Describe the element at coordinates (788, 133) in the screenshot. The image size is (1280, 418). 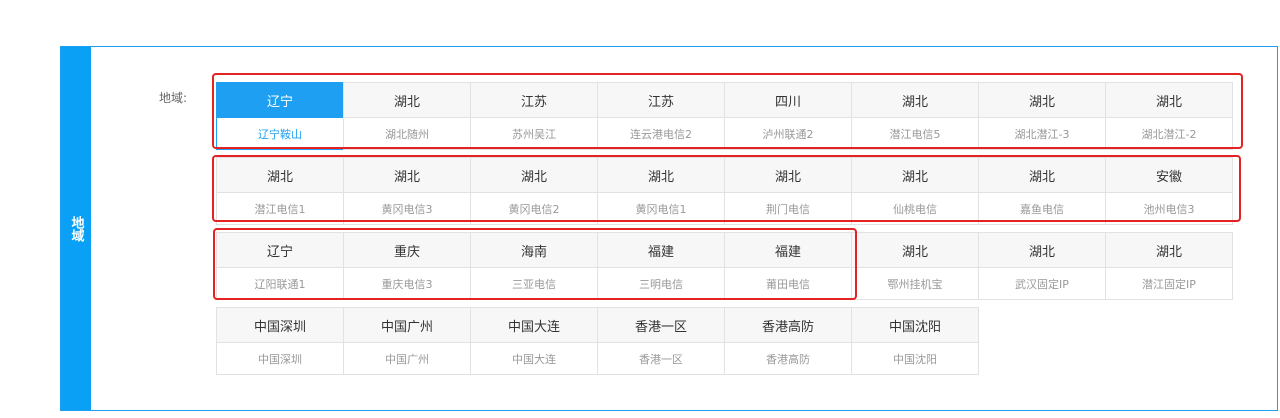
I see `region-option-line: 泸州联通2` at that location.